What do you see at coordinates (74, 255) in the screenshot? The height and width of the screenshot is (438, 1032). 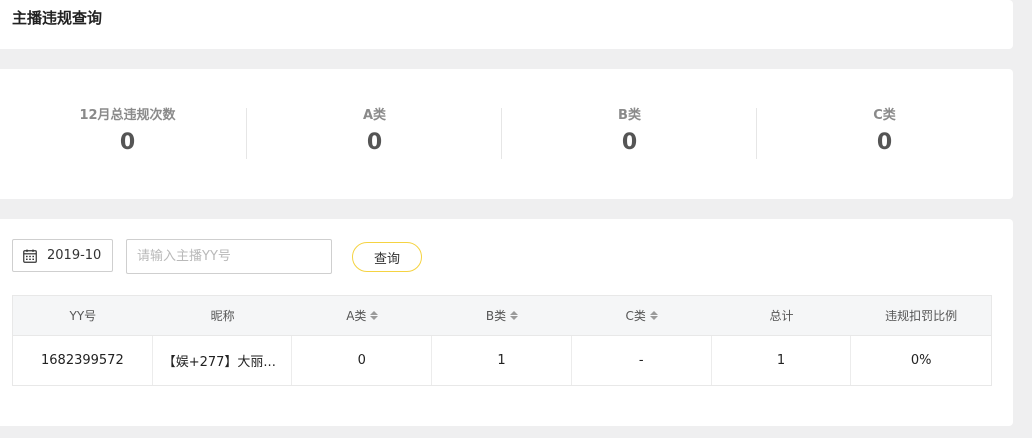 I see `month-picker-value: 2019-10` at bounding box center [74, 255].